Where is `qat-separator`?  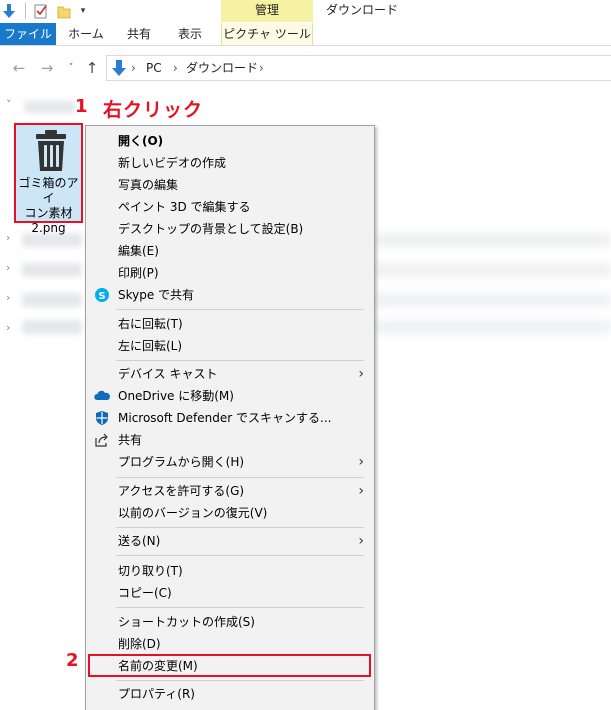
qat-separator is located at coordinates (25, 11).